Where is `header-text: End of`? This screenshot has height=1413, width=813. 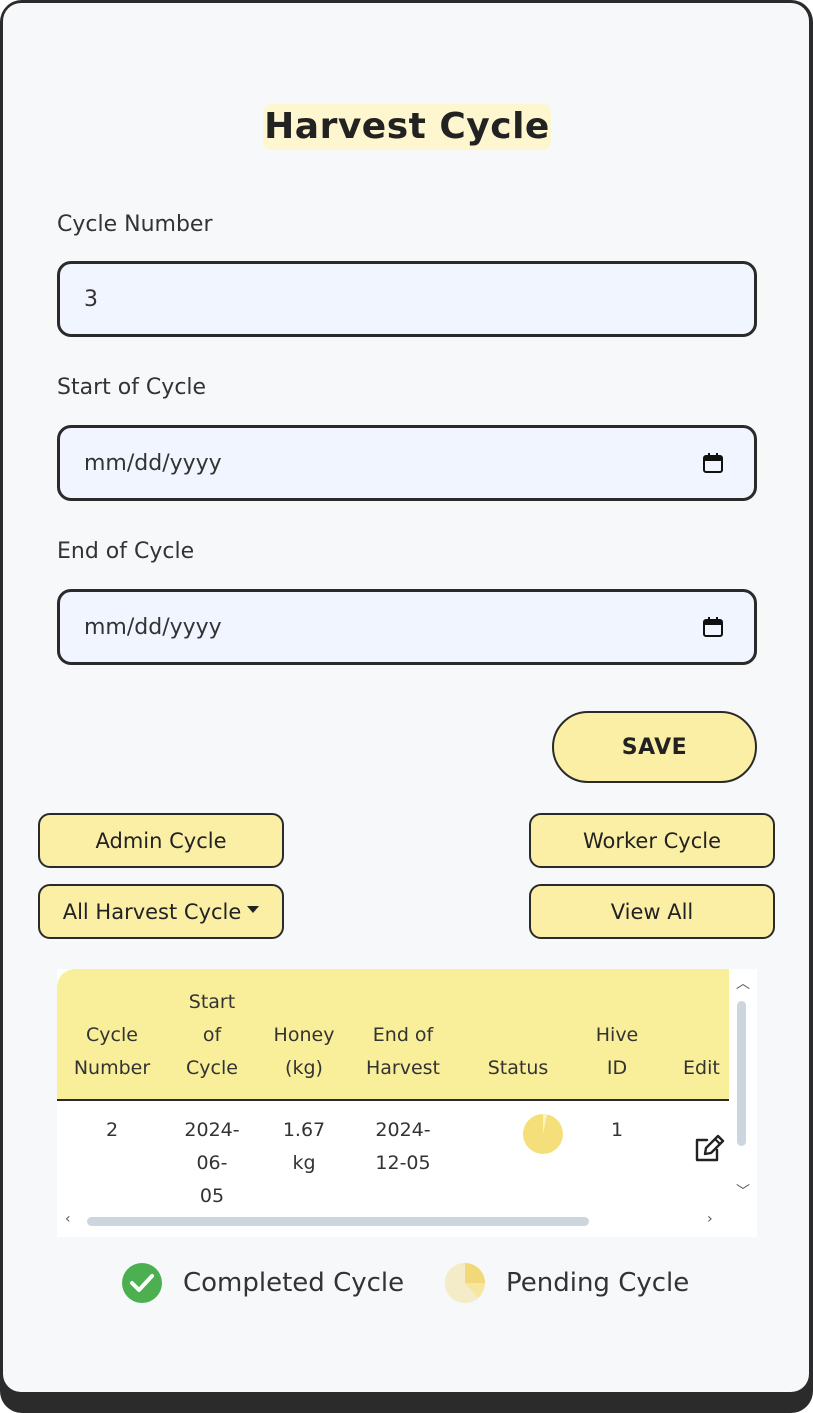 header-text: End of is located at coordinates (403, 1035).